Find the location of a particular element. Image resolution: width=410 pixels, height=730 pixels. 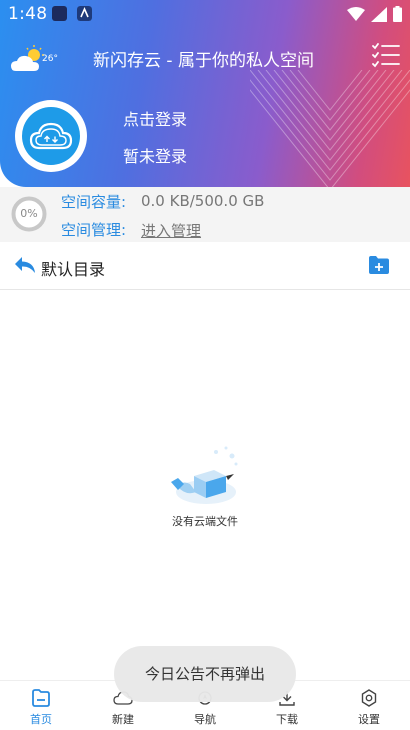

signal-icon is located at coordinates (379, 14).